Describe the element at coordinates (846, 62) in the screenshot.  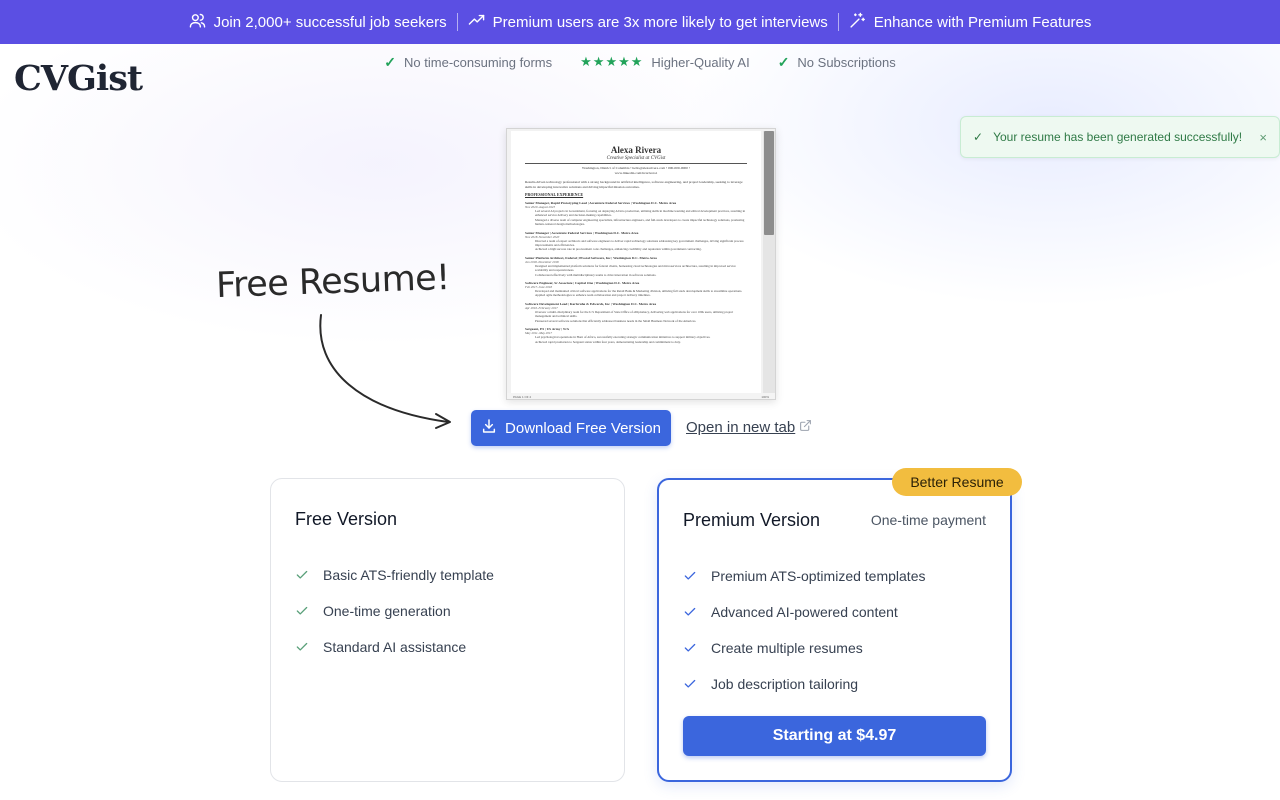
I see `feature-label: No Subscriptions` at that location.